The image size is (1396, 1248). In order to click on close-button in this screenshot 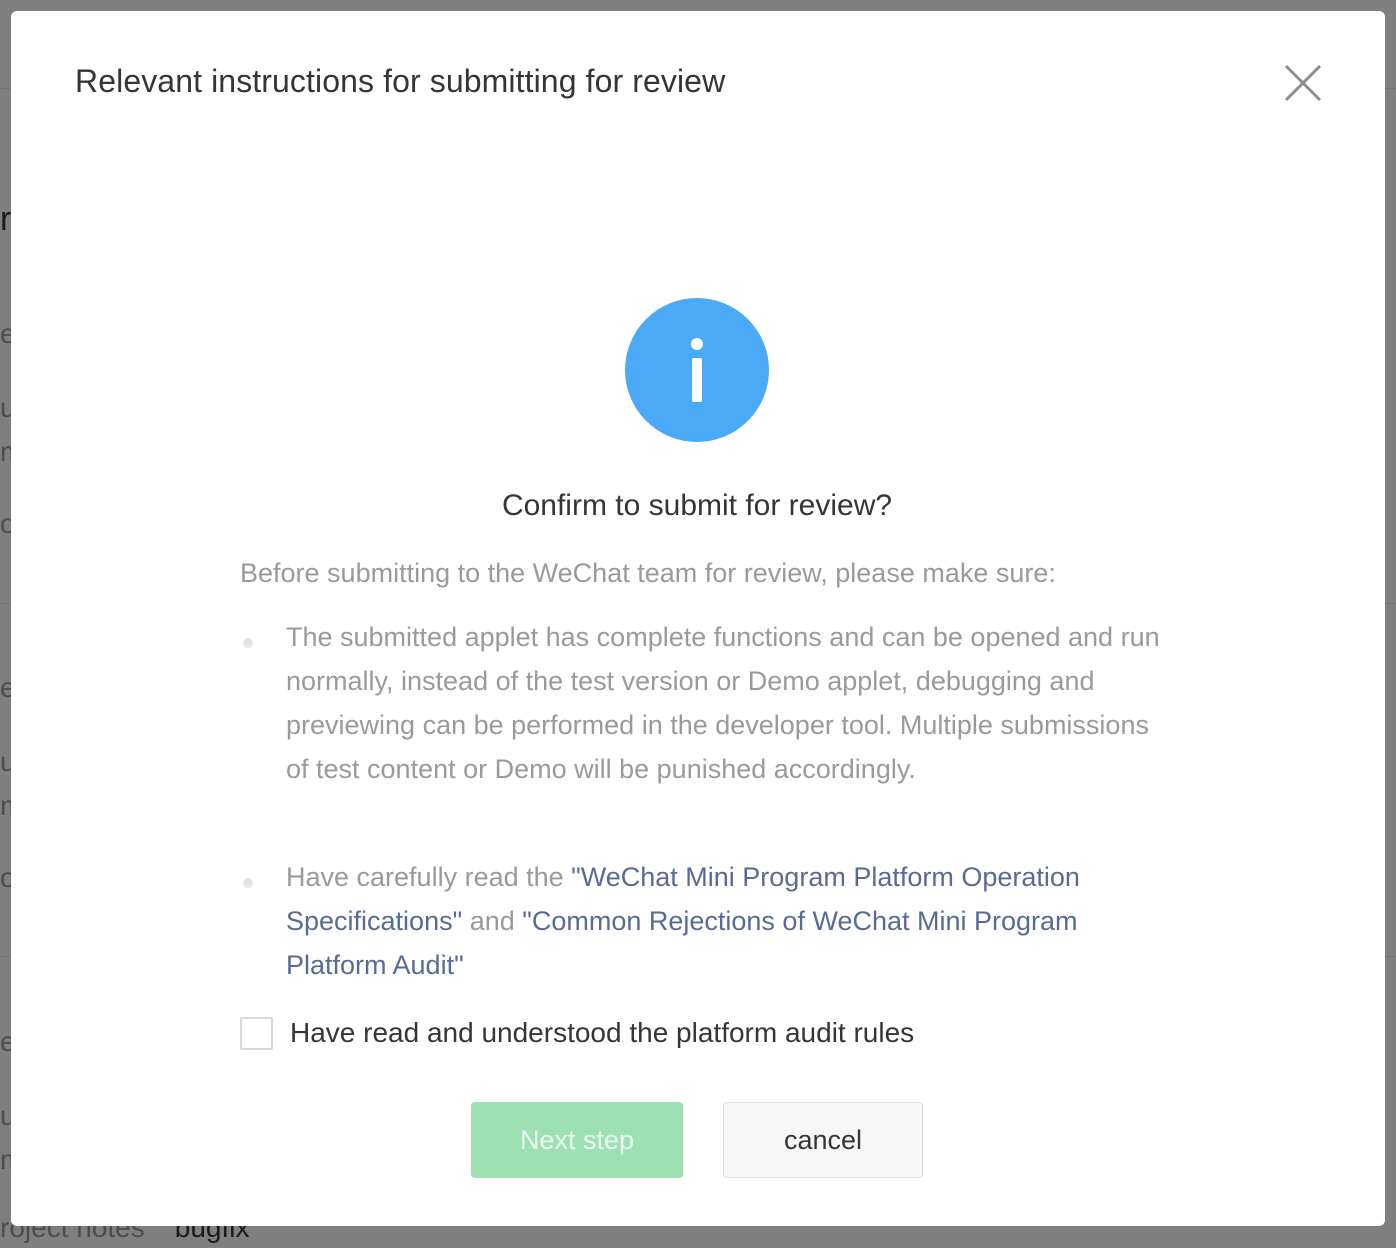, I will do `click(1303, 83)`.